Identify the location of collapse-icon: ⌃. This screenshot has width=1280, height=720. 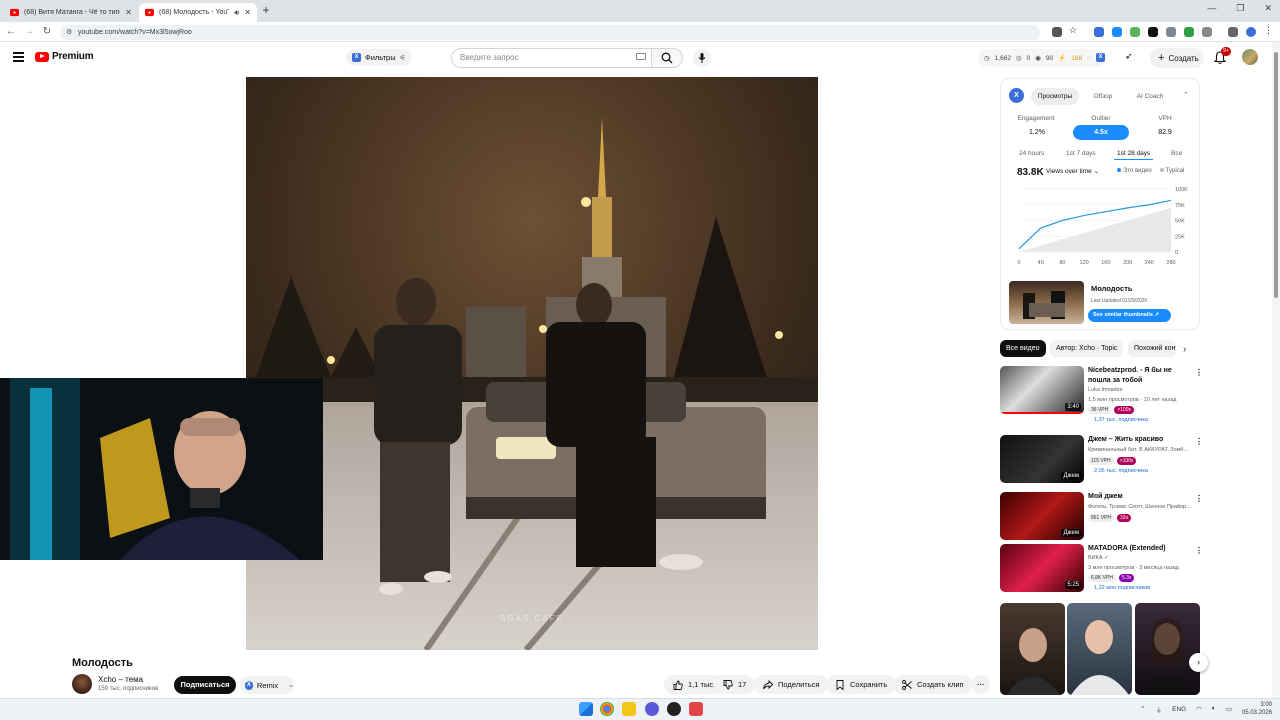
(1186, 95).